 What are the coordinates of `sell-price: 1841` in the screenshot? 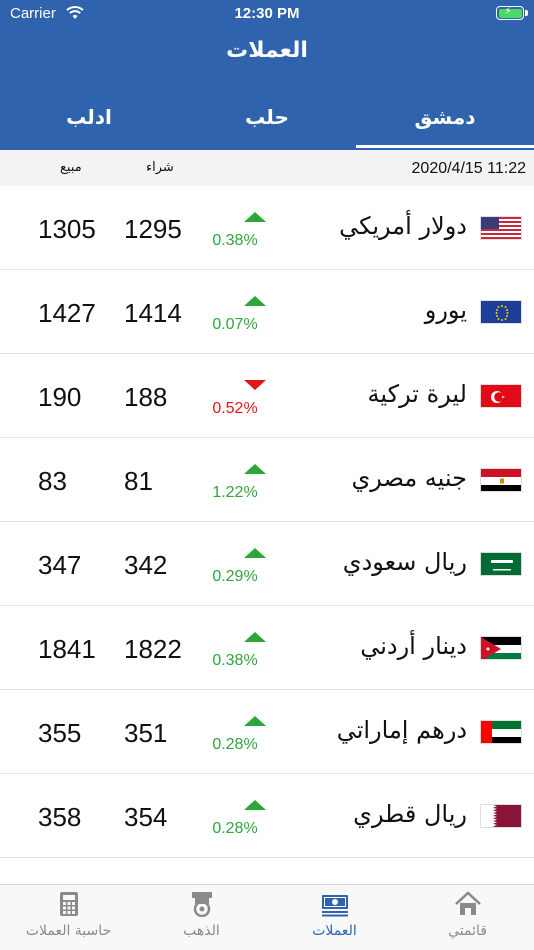 It's located at (67, 649).